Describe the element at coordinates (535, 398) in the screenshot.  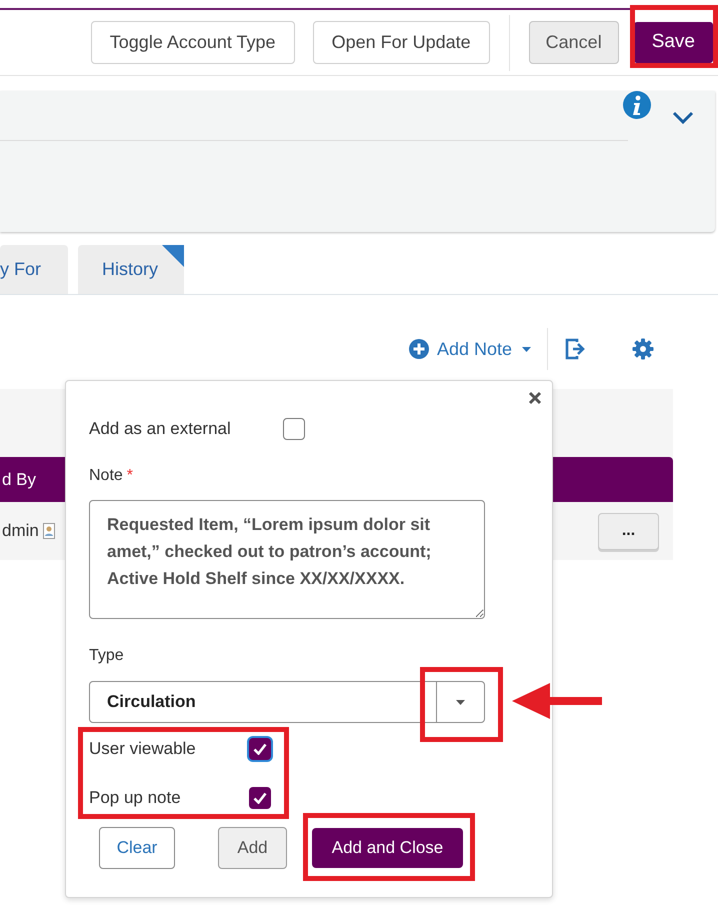
I see `close-icon` at that location.